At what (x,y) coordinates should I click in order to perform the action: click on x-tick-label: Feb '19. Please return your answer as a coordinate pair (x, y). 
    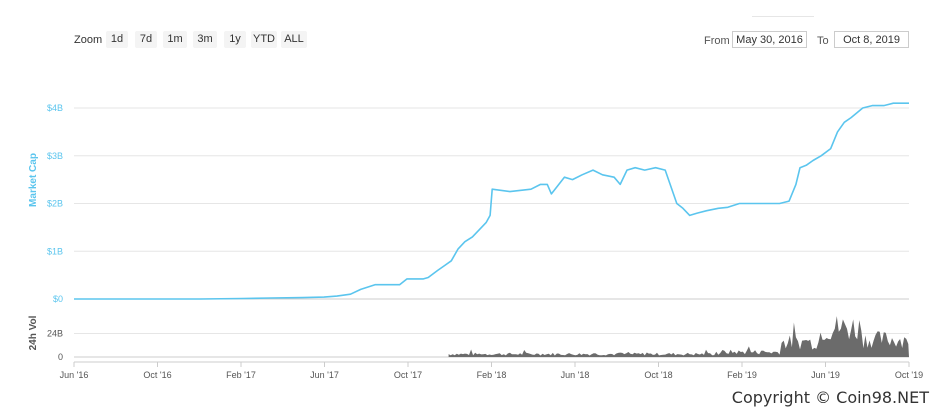
    Looking at the image, I should click on (742, 375).